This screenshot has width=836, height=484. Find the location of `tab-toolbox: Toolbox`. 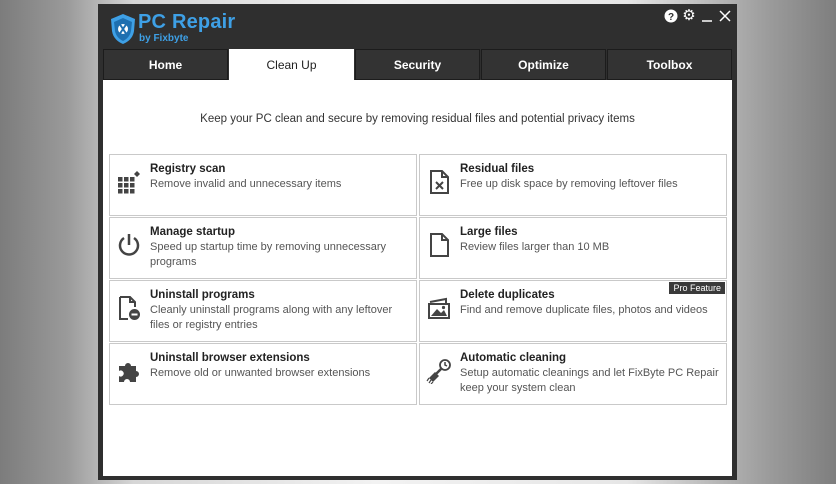

tab-toolbox: Toolbox is located at coordinates (669, 64).